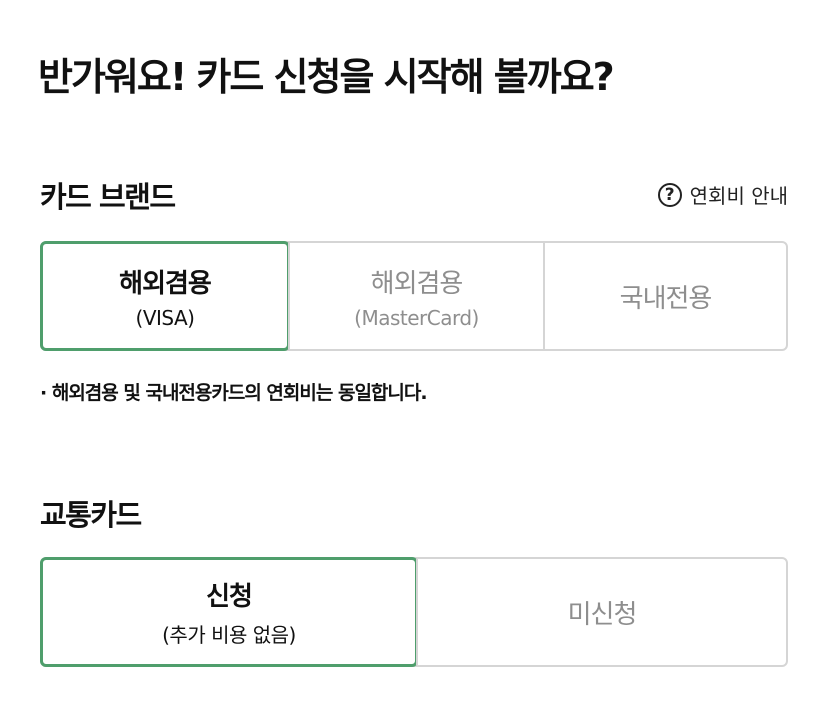  Describe the element at coordinates (229, 635) in the screenshot. I see `option-sub-label: (추가 비용 없음)` at that location.